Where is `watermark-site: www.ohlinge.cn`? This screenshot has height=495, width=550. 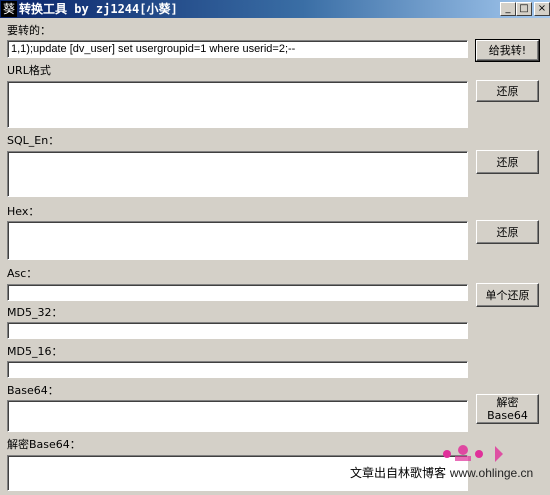
watermark-site: www.ohlinge.cn is located at coordinates (491, 473).